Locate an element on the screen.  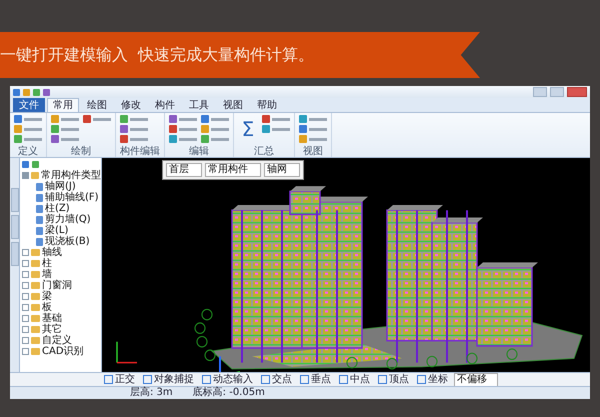
ribbon-tab: 文件 is located at coordinates (29, 105).